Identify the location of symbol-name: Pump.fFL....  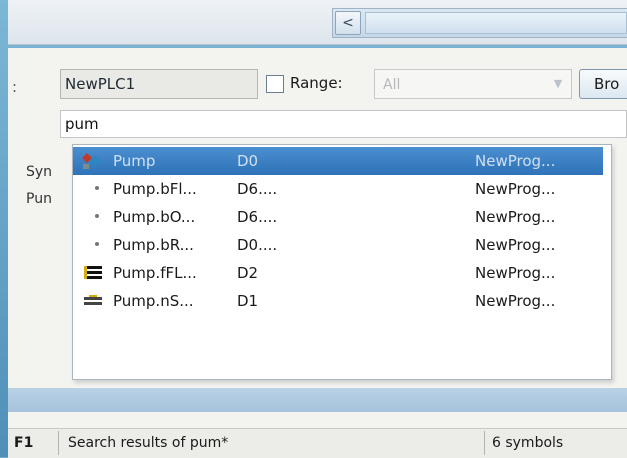
(155, 273).